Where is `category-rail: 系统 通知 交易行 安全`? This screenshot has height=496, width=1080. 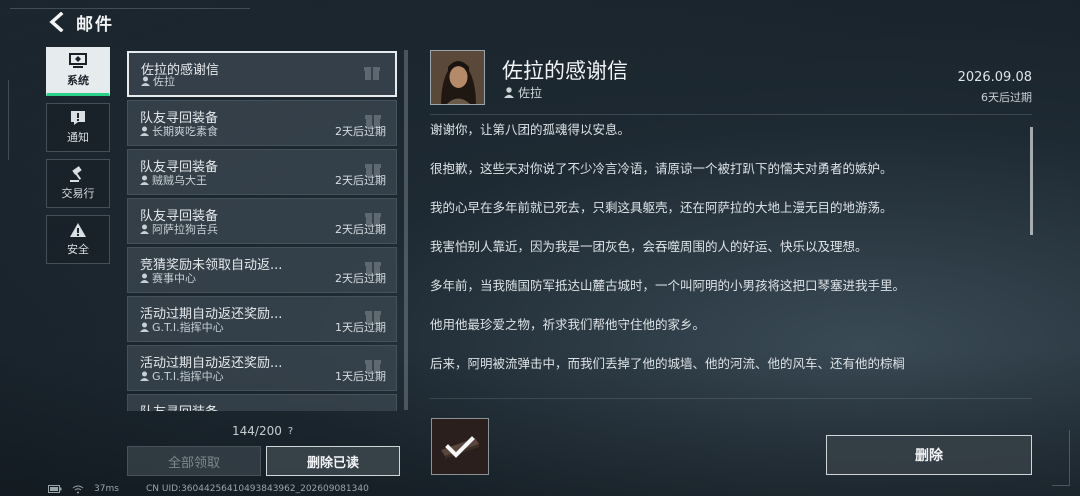 category-rail: 系统 通知 交易行 安全 is located at coordinates (78, 159).